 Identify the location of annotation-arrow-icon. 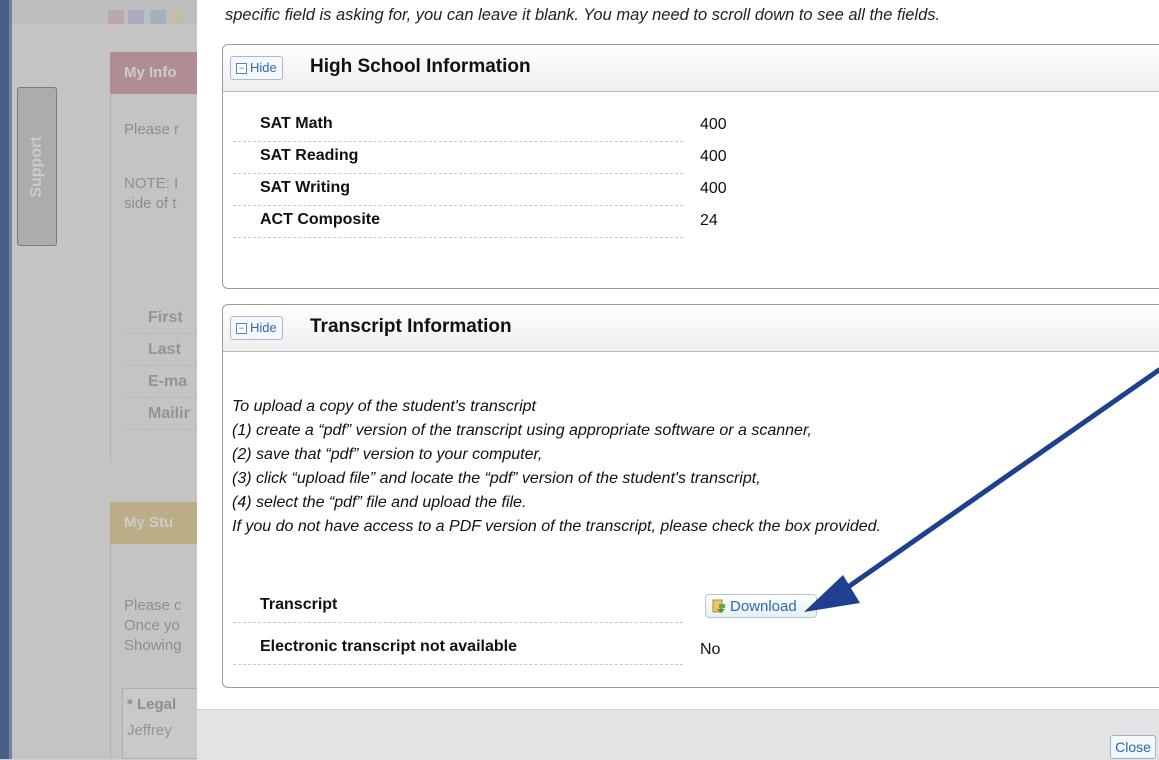
(981, 489).